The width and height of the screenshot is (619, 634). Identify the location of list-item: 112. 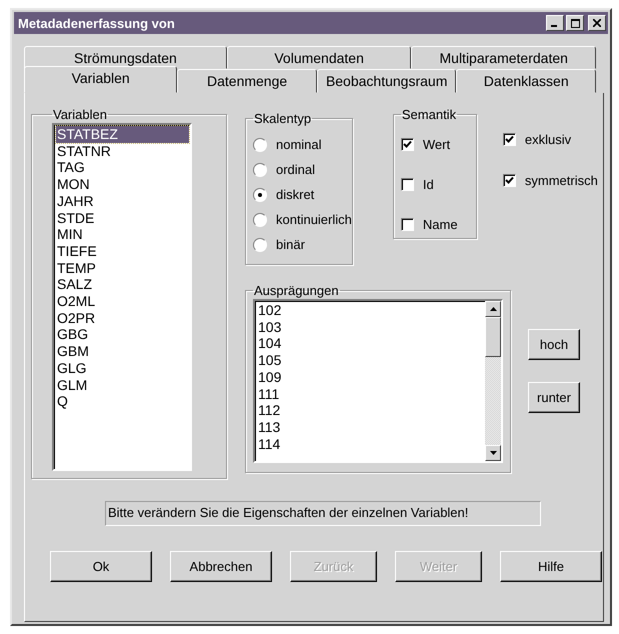
(371, 410).